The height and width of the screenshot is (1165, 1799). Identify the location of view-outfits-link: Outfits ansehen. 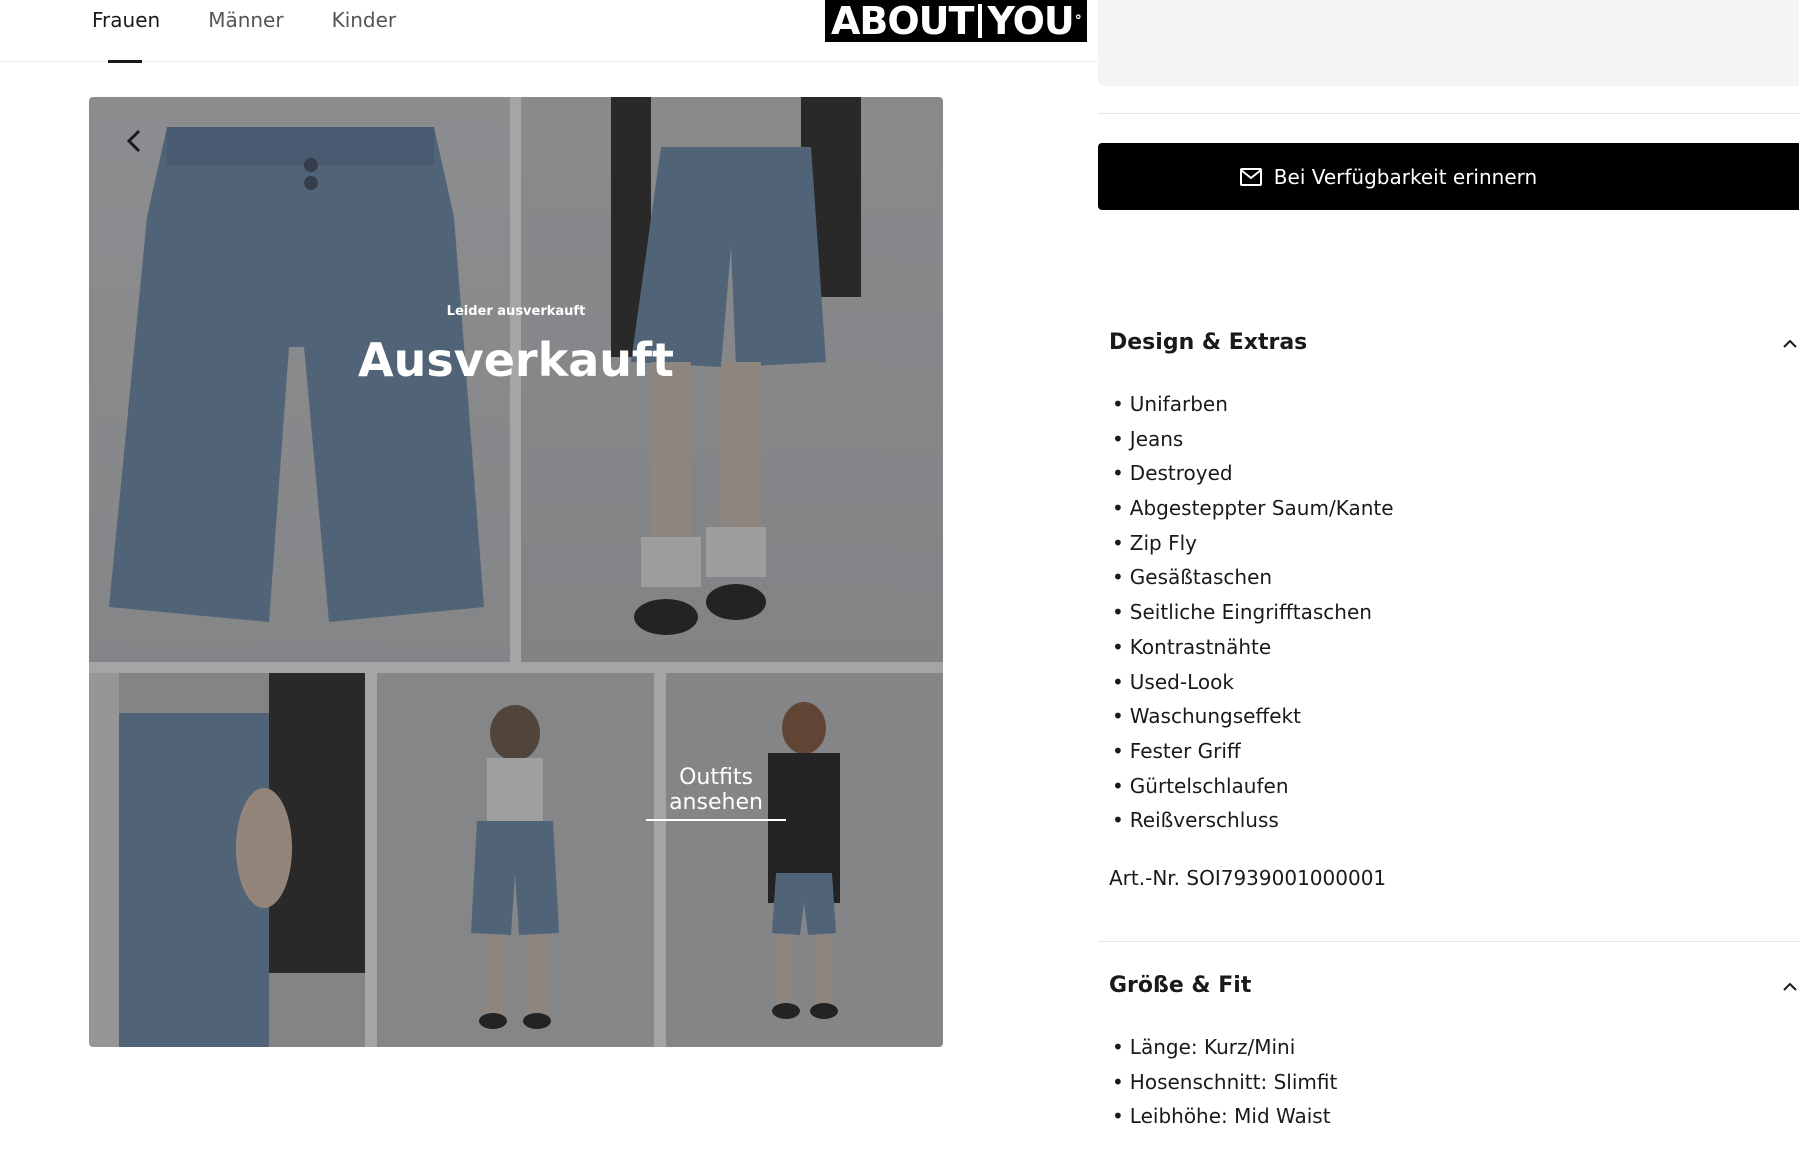
(716, 793).